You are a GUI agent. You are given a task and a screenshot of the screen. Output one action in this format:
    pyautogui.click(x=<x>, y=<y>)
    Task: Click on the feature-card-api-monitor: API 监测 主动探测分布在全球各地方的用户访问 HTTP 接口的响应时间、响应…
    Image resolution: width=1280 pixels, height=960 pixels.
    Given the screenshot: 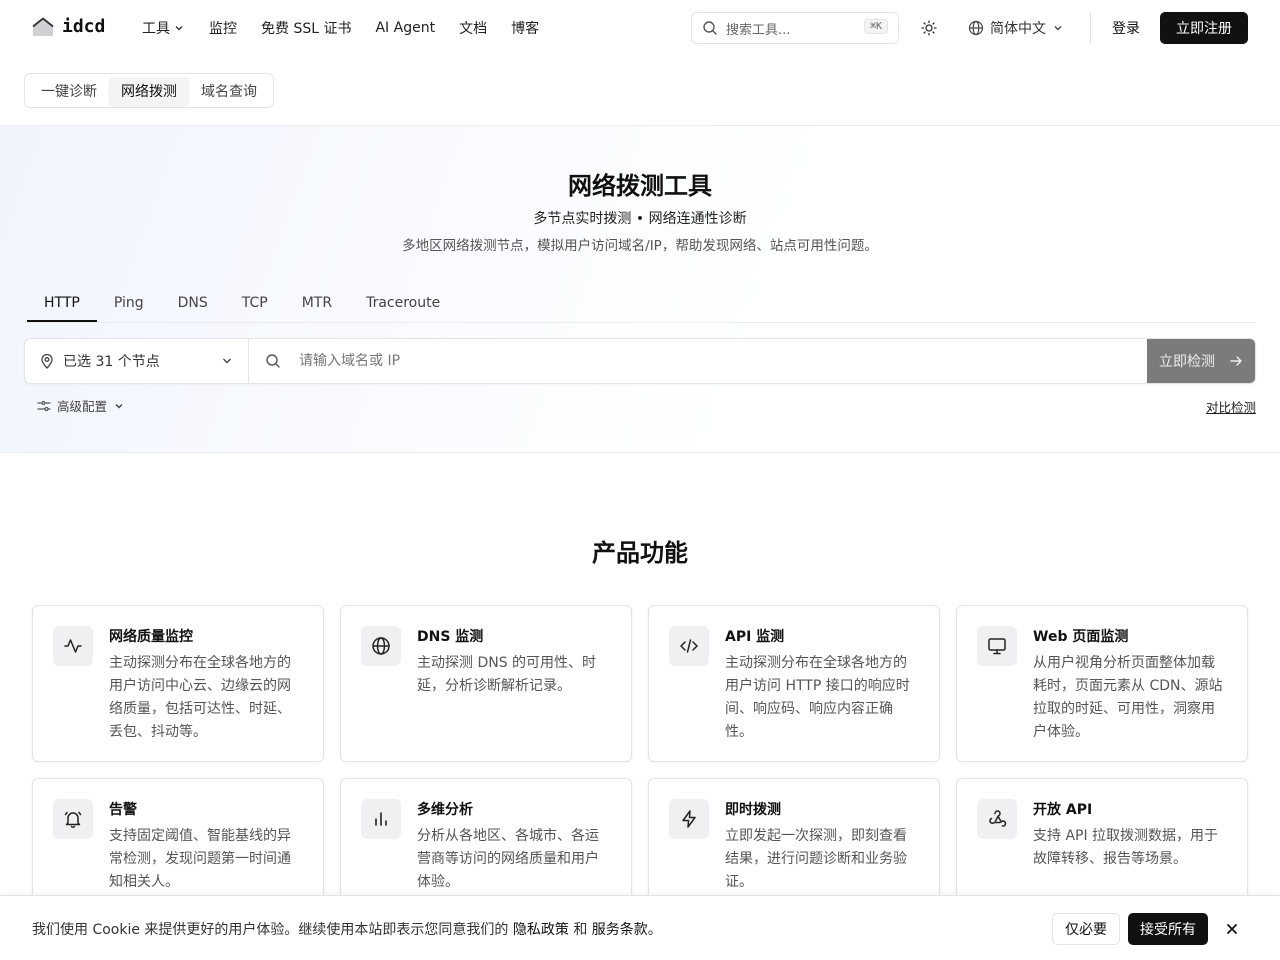 What is the action you would take?
    pyautogui.click(x=794, y=683)
    